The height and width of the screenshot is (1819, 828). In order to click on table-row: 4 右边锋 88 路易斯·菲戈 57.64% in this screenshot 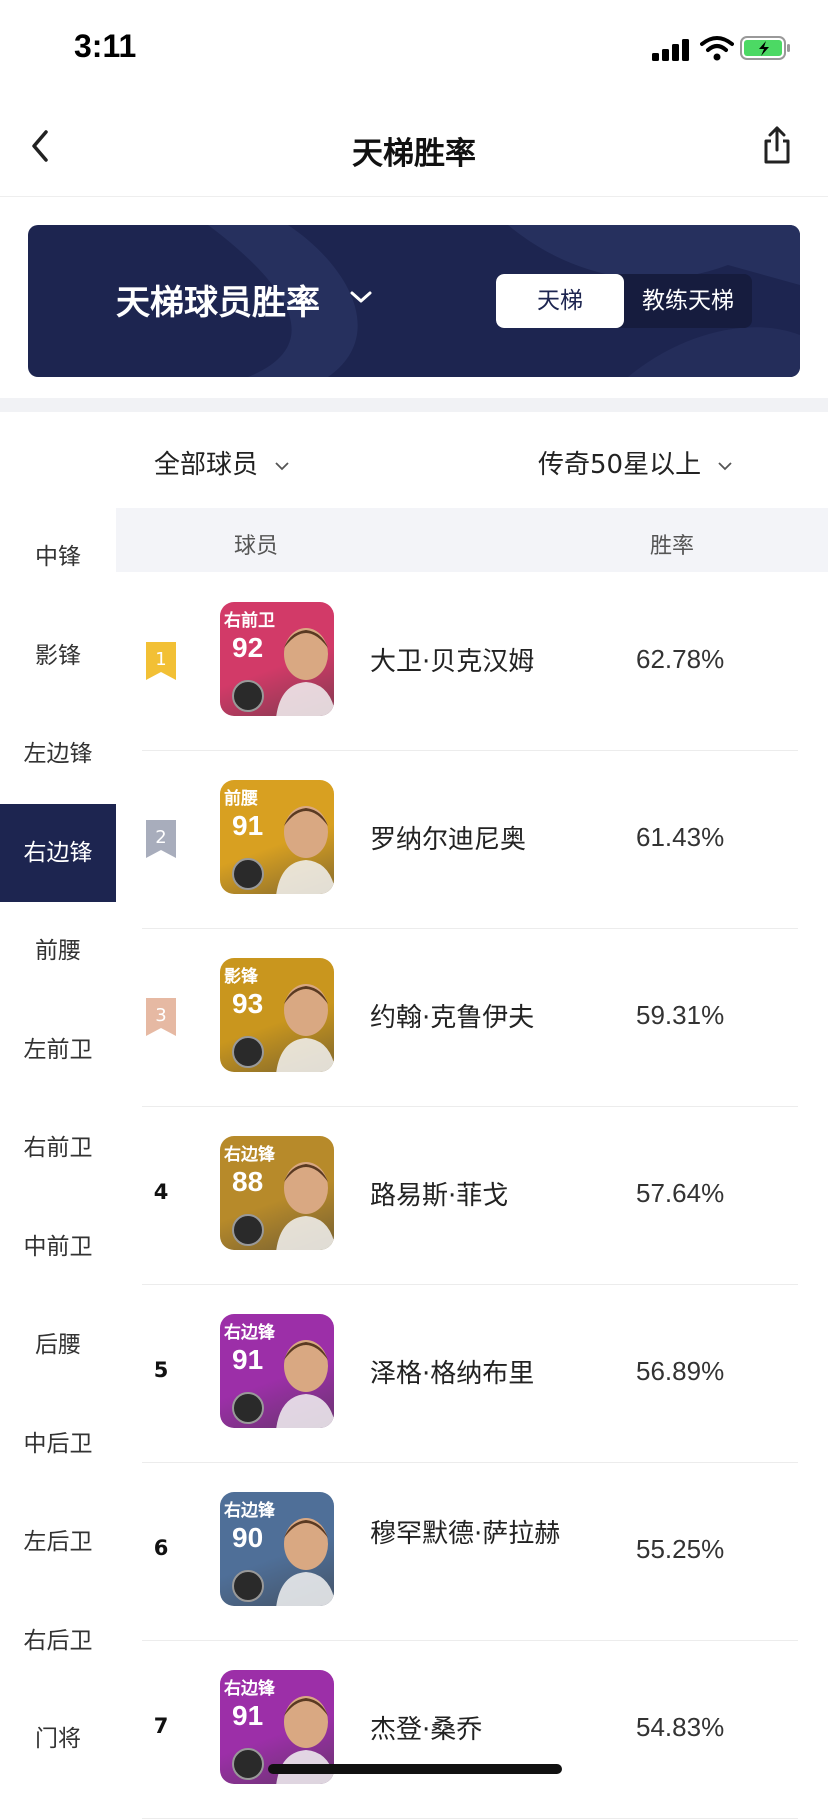, I will do `click(470, 1195)`.